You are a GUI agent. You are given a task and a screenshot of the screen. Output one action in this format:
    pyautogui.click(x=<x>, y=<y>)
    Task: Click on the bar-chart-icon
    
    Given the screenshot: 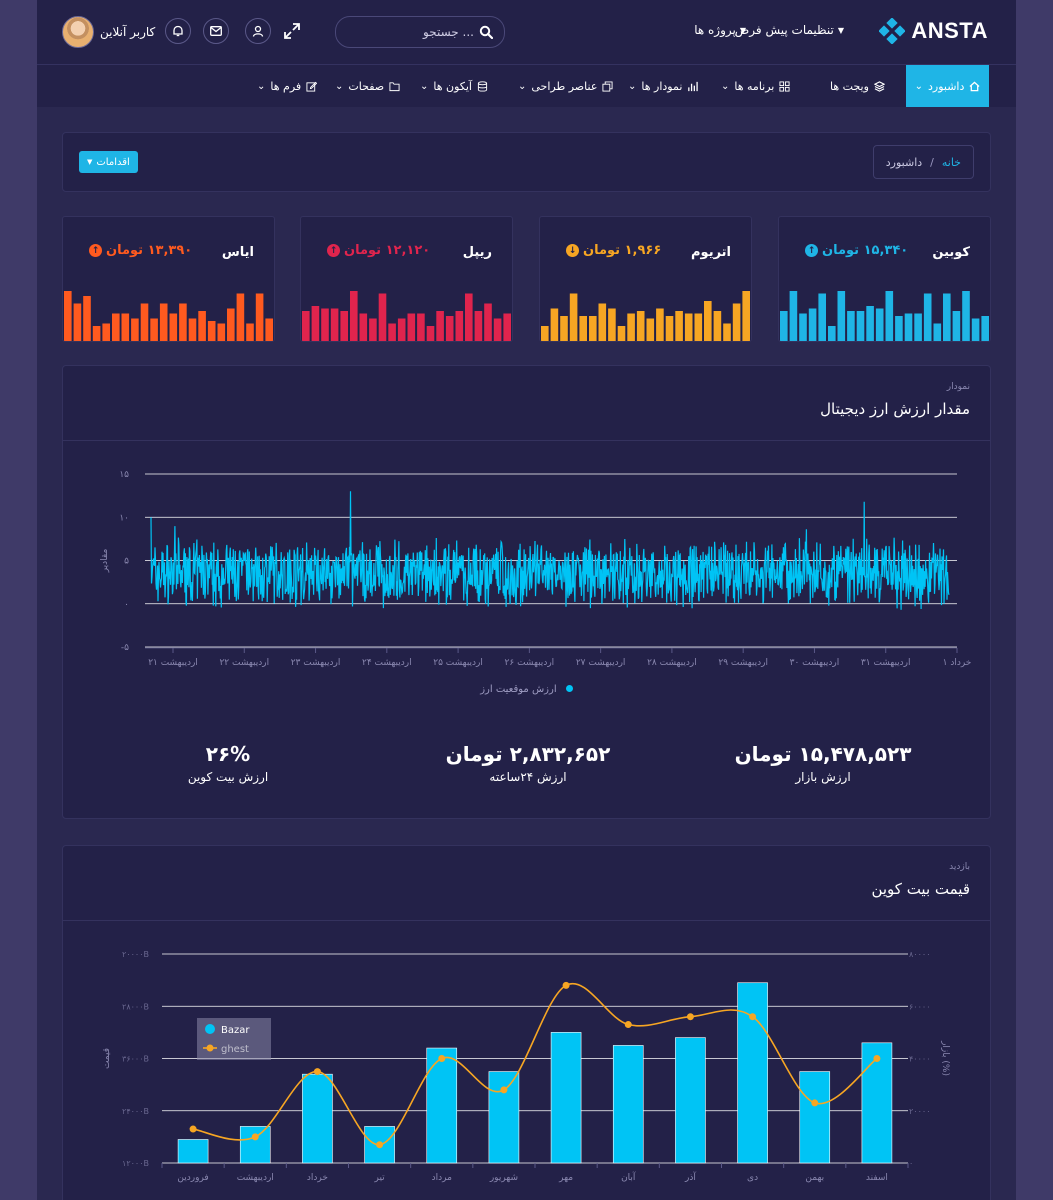 What is the action you would take?
    pyautogui.click(x=693, y=86)
    